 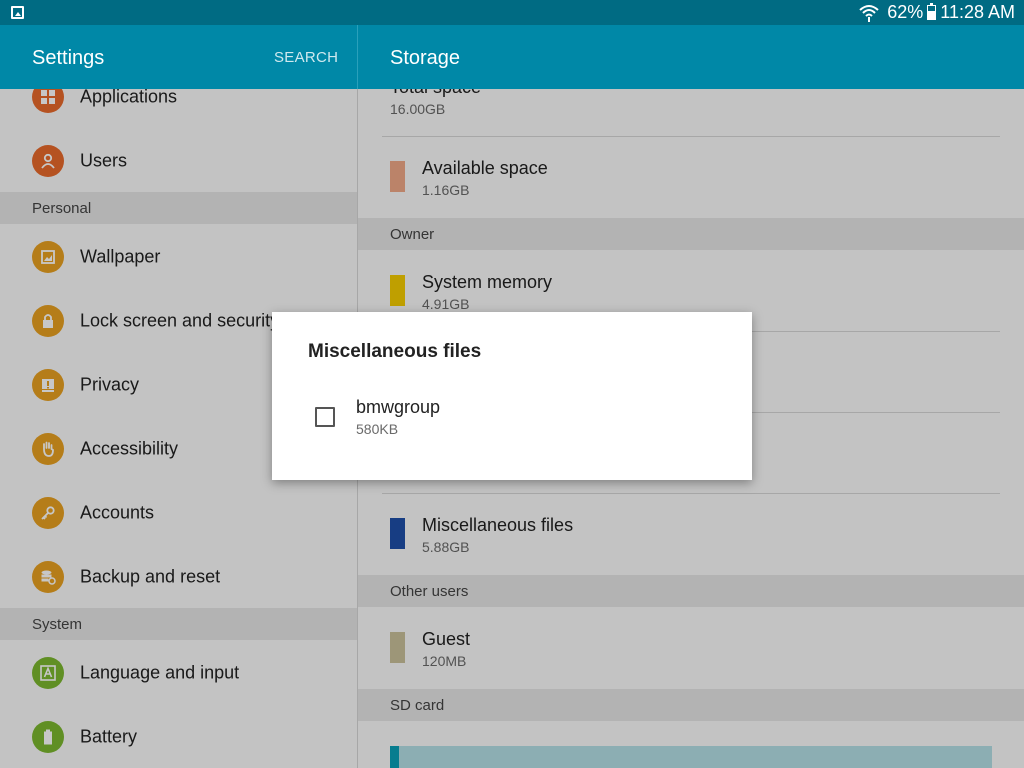 I want to click on clock: 11:28 AM, so click(x=977, y=12).